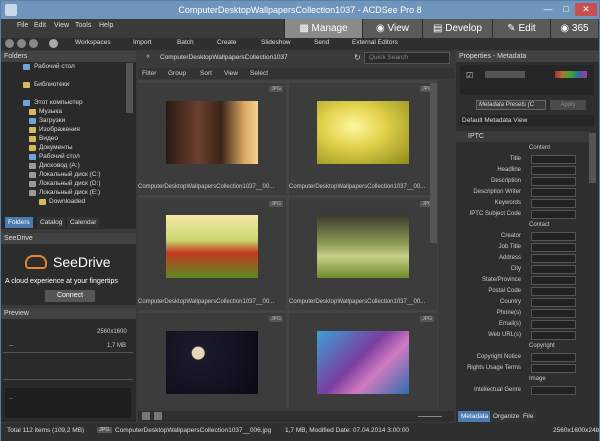 The image size is (600, 441). I want to click on properties-header: Properties - Metadata, so click(527, 56).